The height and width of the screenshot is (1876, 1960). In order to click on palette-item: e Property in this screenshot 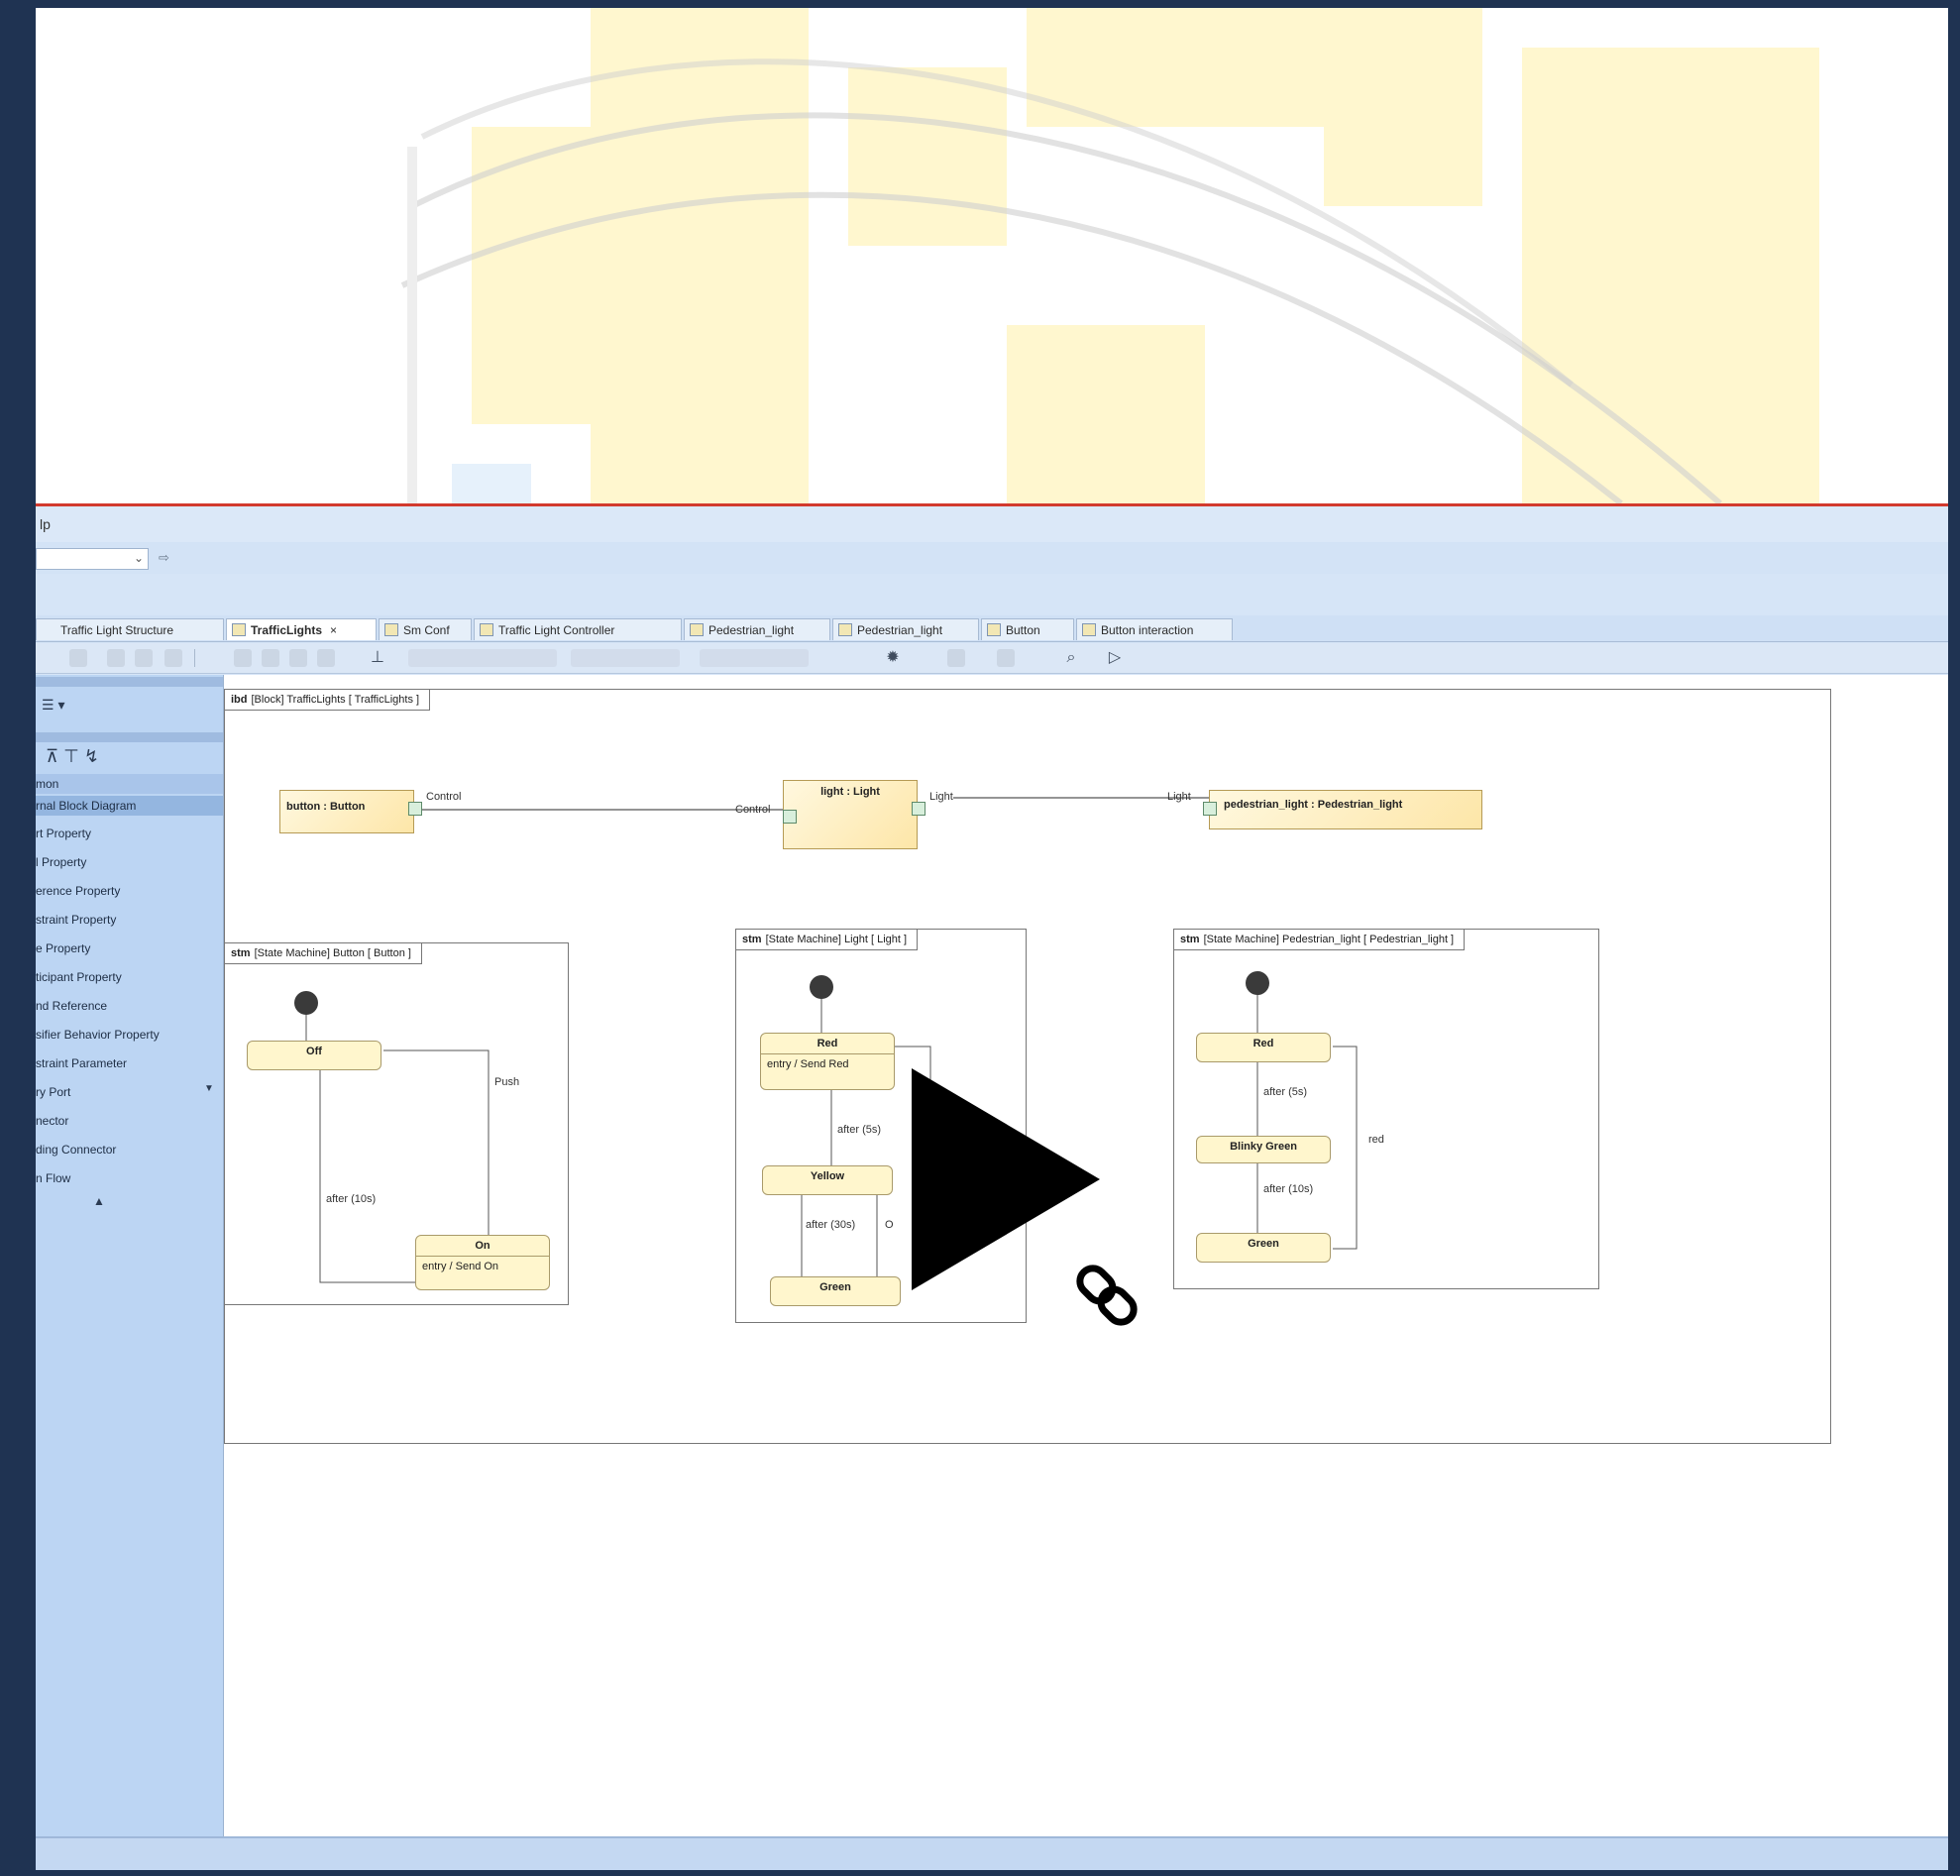, I will do `click(129, 948)`.